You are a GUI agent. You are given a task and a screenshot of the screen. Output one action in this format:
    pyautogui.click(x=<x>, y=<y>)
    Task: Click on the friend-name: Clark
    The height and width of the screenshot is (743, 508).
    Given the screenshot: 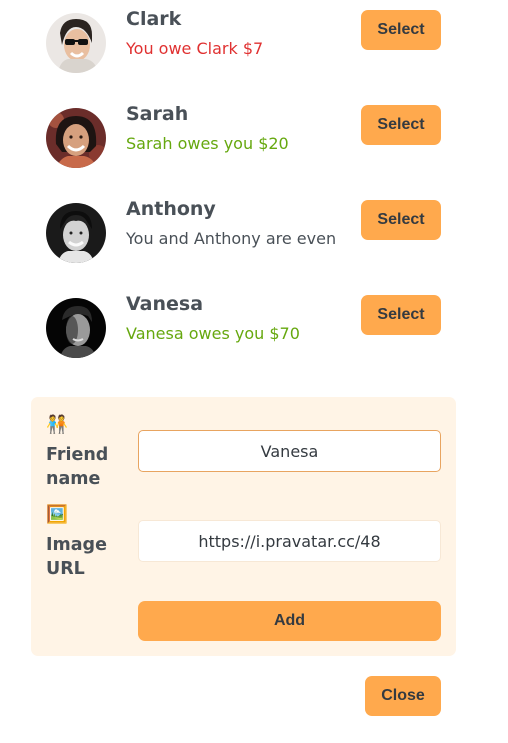 What is the action you would take?
    pyautogui.click(x=154, y=19)
    